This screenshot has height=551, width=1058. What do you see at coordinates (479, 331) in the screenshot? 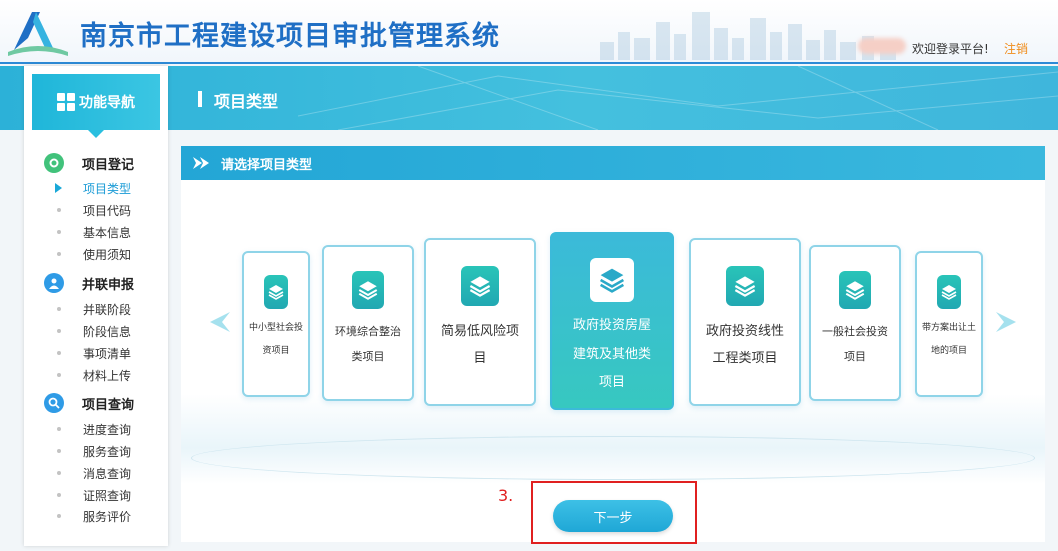
I see `card-label-line: 简易低风险项` at bounding box center [479, 331].